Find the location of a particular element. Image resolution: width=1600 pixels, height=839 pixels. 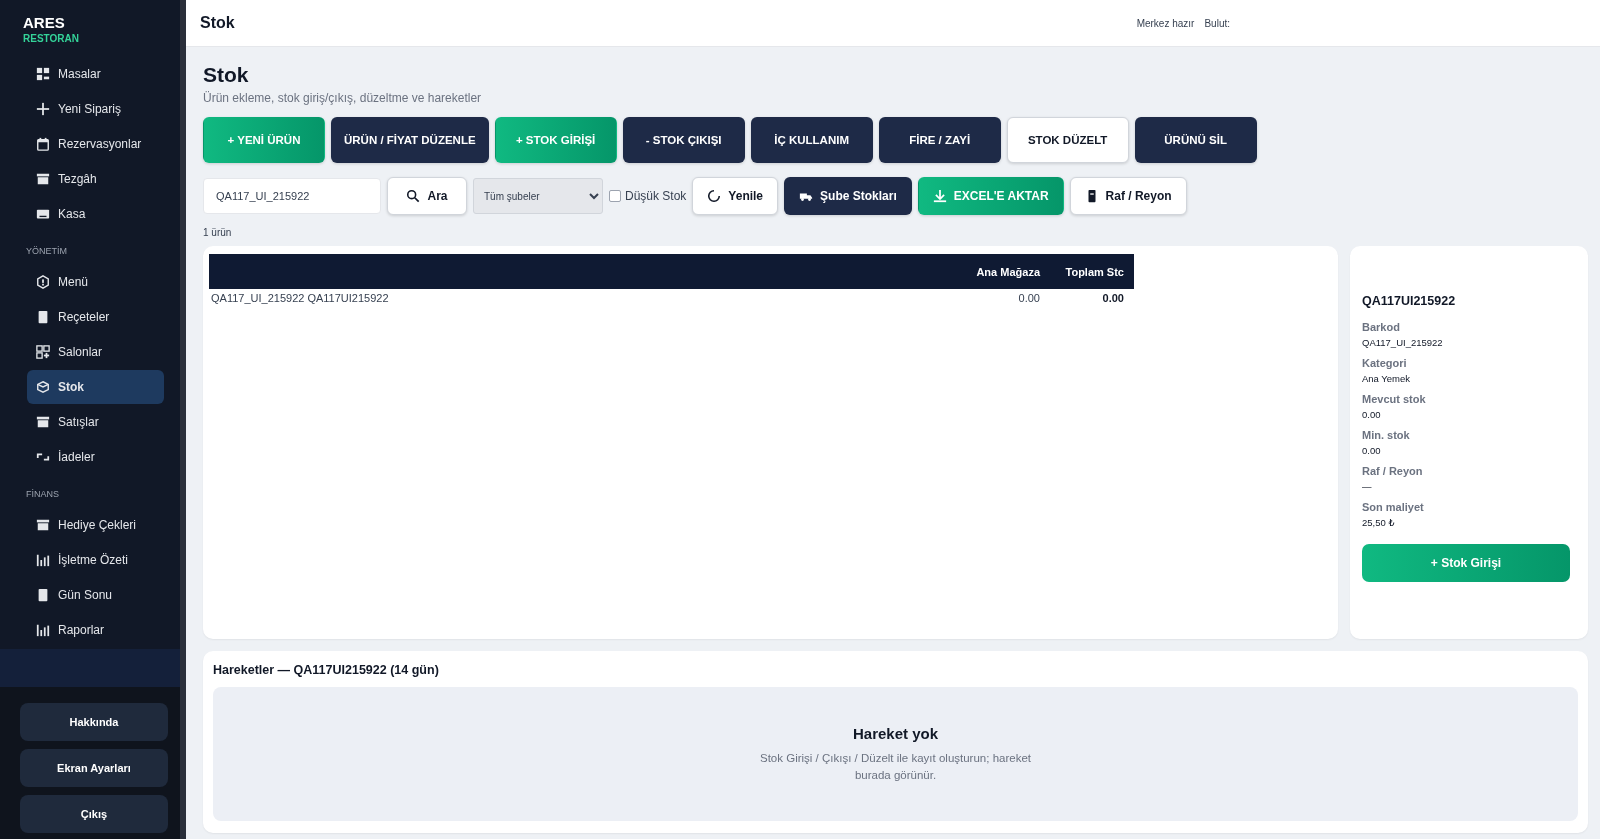

sidebar-item: Raporlar is located at coordinates (95, 630).